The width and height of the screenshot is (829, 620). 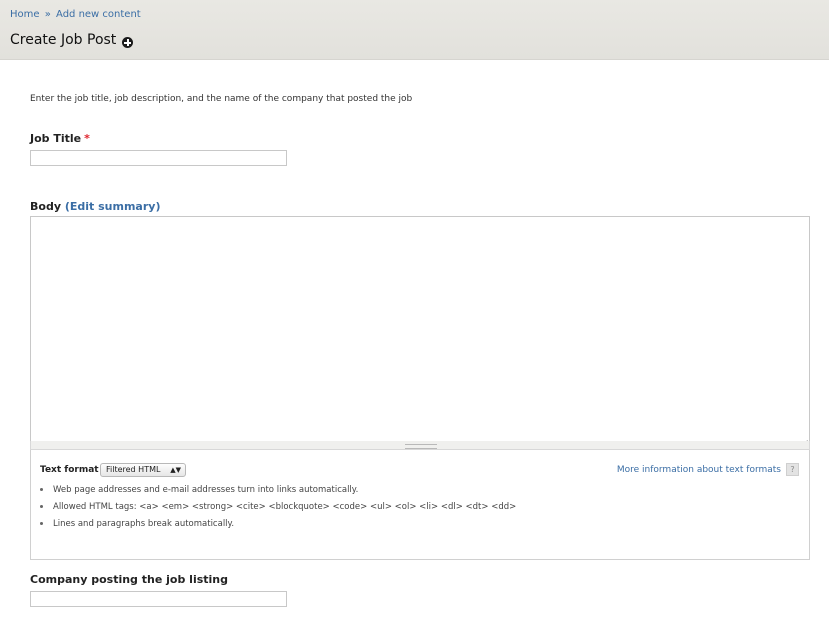 What do you see at coordinates (699, 470) in the screenshot?
I see `more-info-text-formats-link: More information about text formats` at bounding box center [699, 470].